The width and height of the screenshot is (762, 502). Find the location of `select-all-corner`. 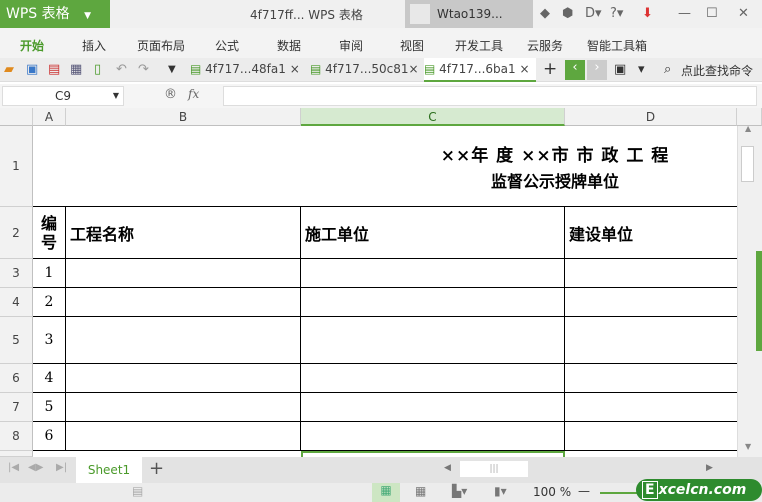

select-all-corner is located at coordinates (16, 117).